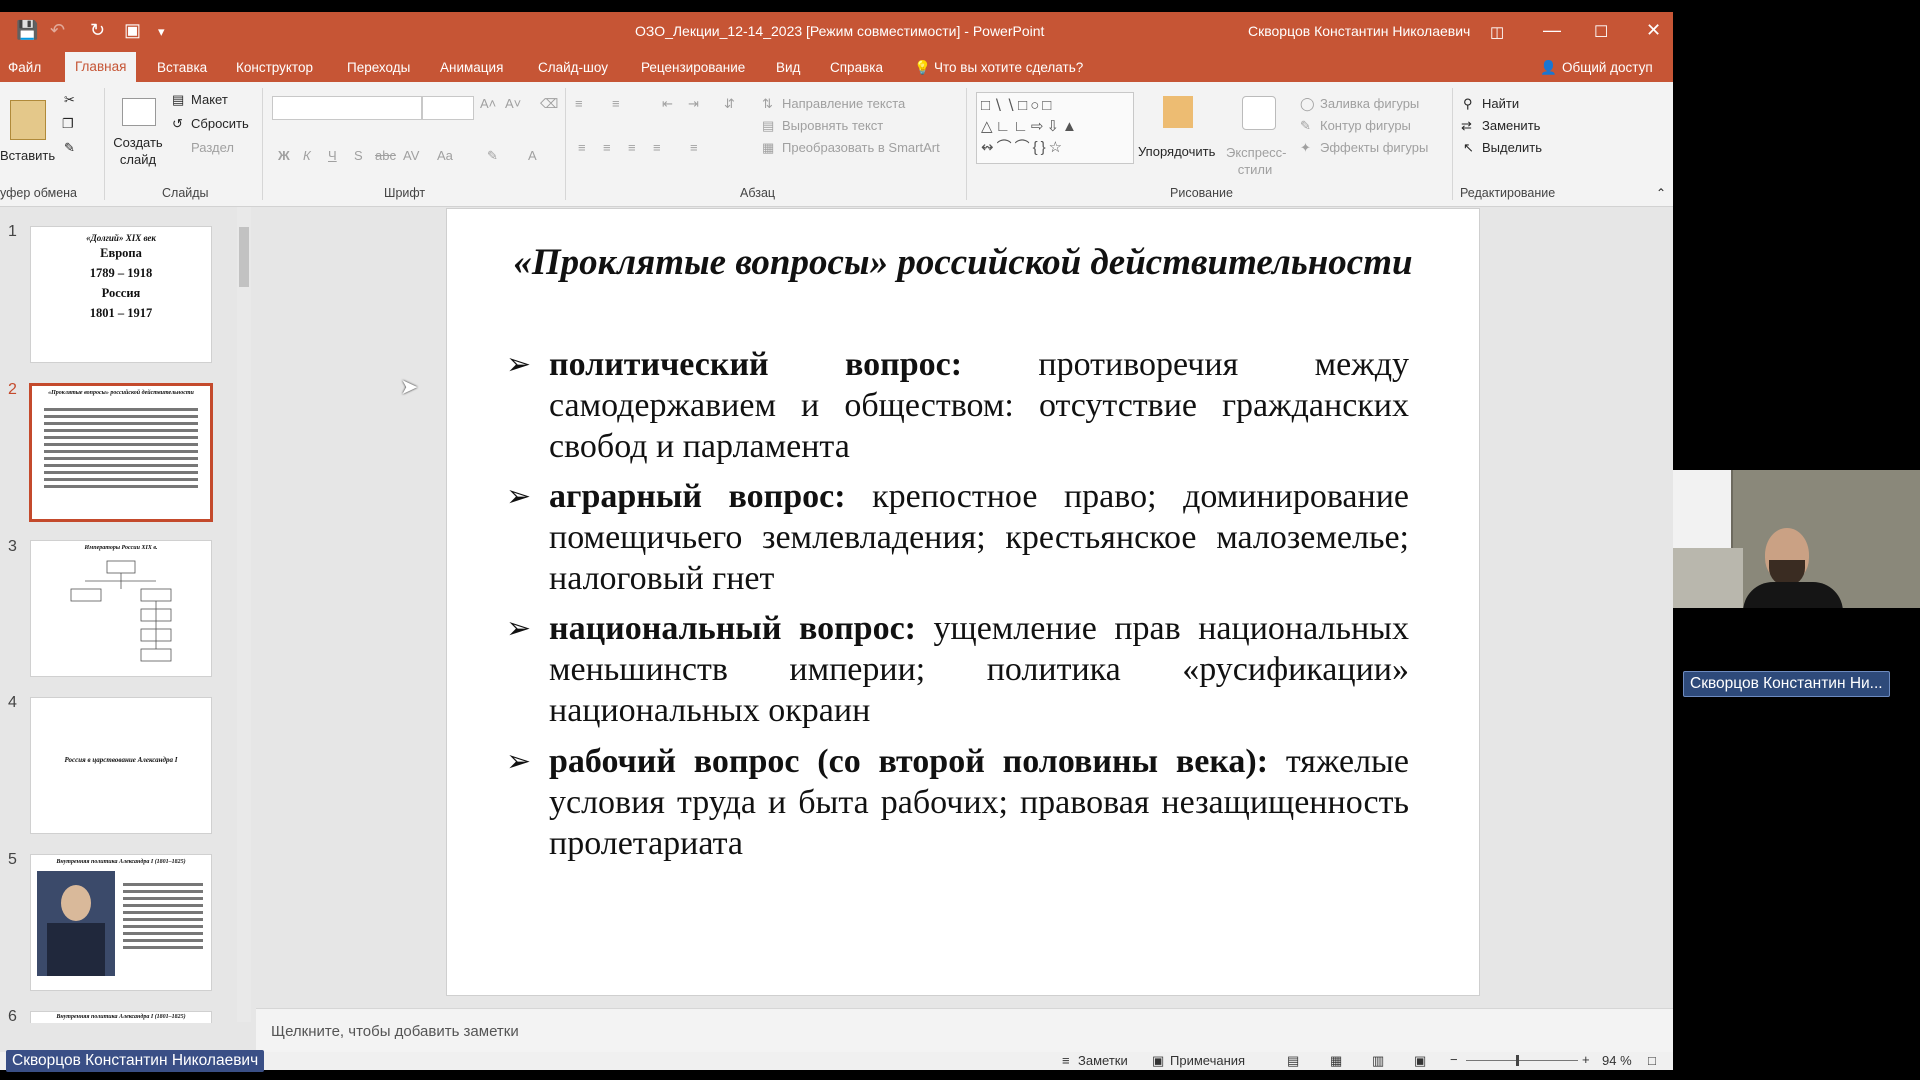 The width and height of the screenshot is (1920, 1080). I want to click on slideshow-view-icon: ▣, so click(1420, 1061).